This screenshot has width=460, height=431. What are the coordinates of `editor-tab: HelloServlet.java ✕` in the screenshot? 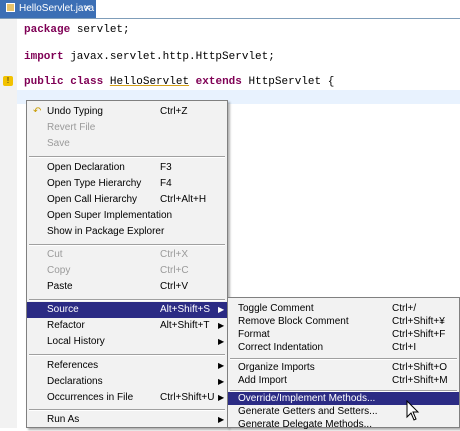 It's located at (48, 9).